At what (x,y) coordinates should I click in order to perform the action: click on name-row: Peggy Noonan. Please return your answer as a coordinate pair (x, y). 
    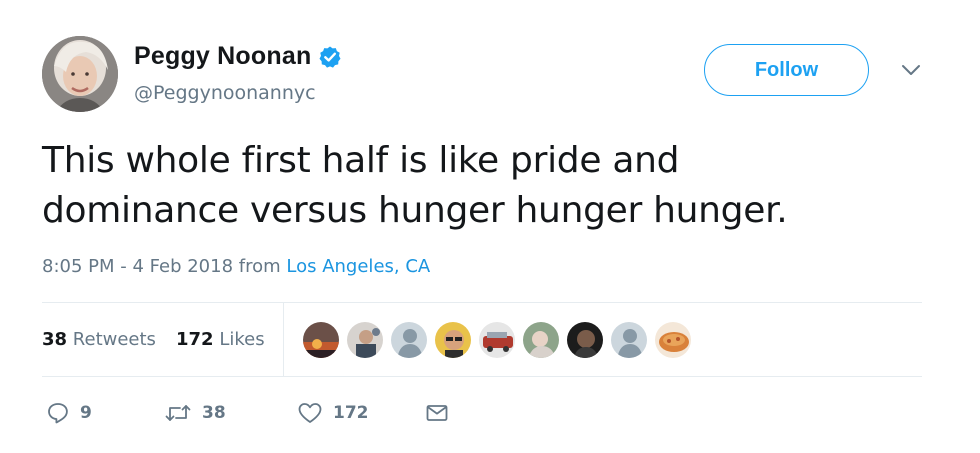
    Looking at the image, I should click on (238, 56).